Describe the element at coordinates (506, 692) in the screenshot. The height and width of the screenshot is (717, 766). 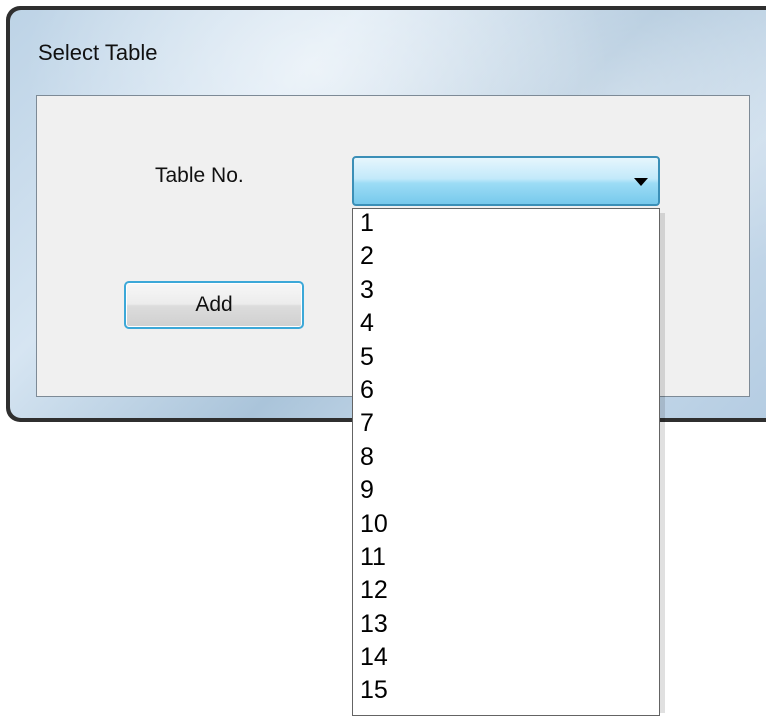
I see `dropdown-option: 15` at that location.